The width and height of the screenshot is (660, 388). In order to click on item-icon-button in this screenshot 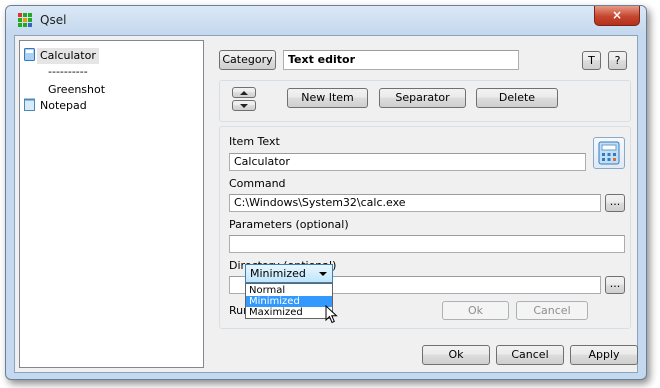, I will do `click(609, 153)`.